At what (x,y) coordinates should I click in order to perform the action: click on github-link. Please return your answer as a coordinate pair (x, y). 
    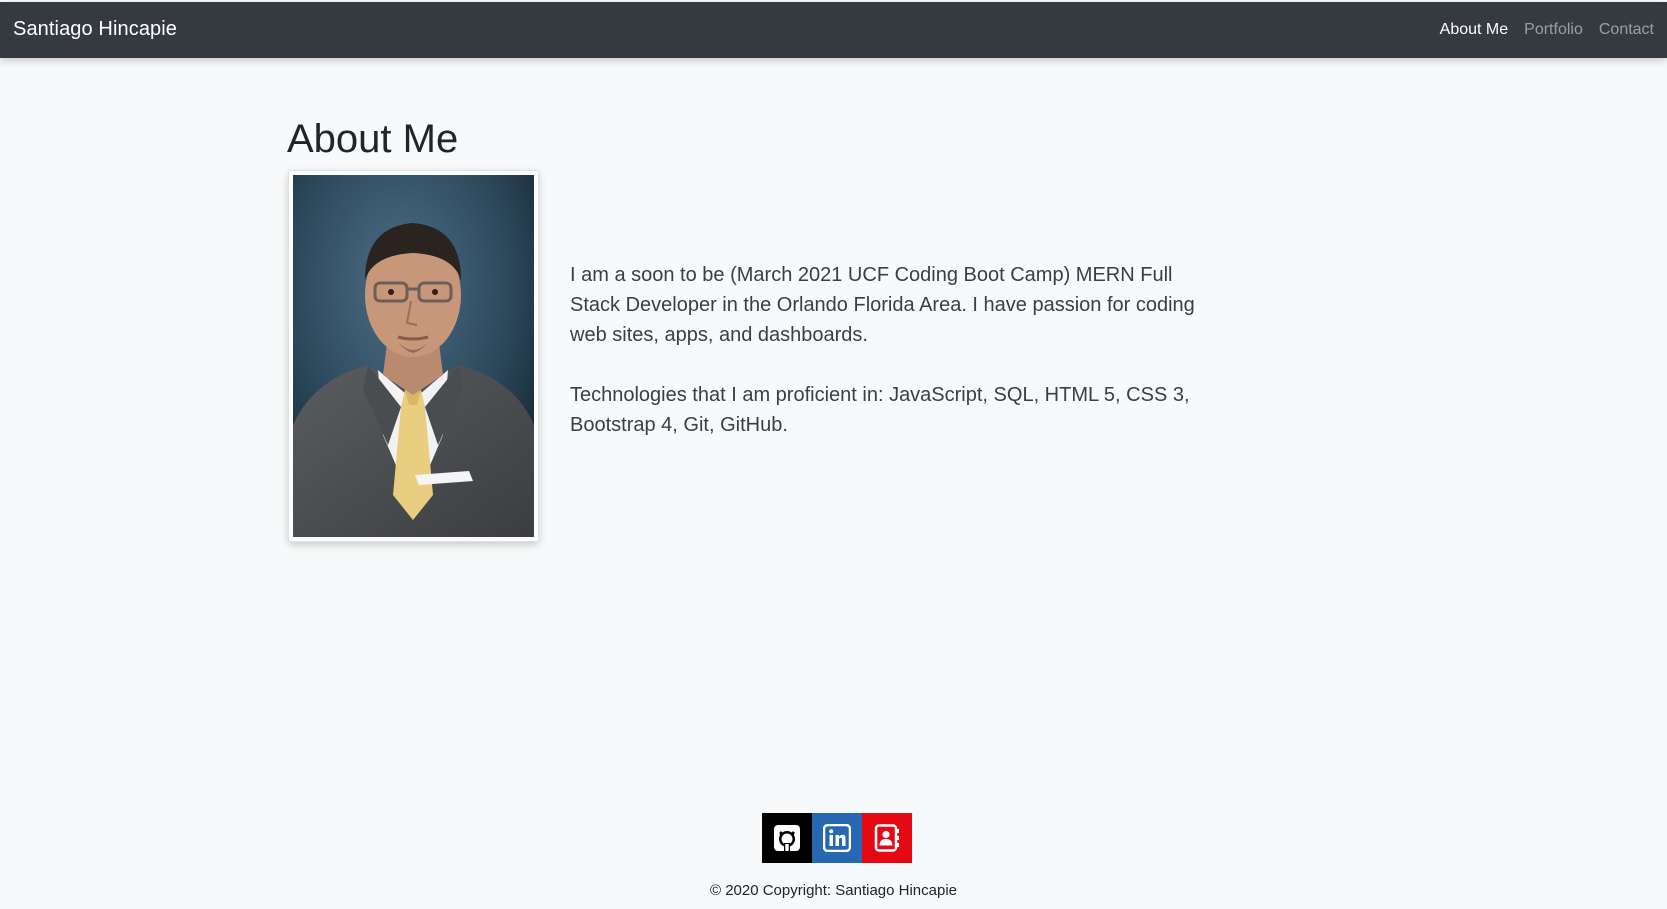
    Looking at the image, I should click on (787, 838).